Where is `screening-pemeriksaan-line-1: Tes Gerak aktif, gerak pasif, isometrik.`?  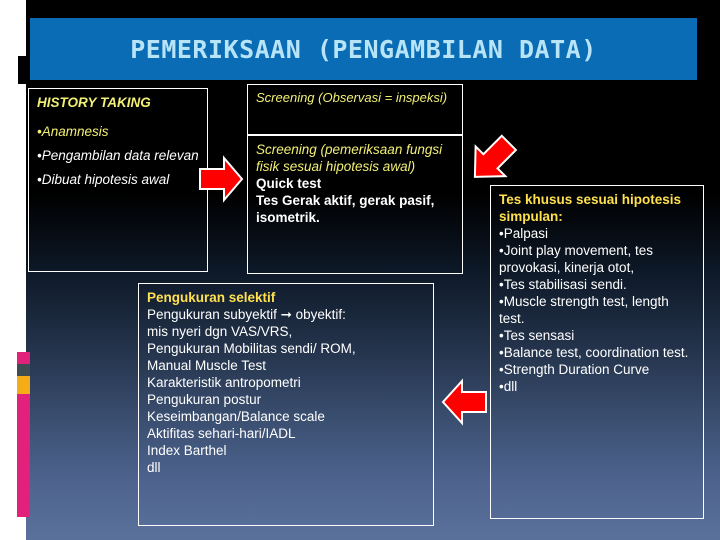
screening-pemeriksaan-line-1: Tes Gerak aktif, gerak pasif, isometrik. is located at coordinates (345, 209).